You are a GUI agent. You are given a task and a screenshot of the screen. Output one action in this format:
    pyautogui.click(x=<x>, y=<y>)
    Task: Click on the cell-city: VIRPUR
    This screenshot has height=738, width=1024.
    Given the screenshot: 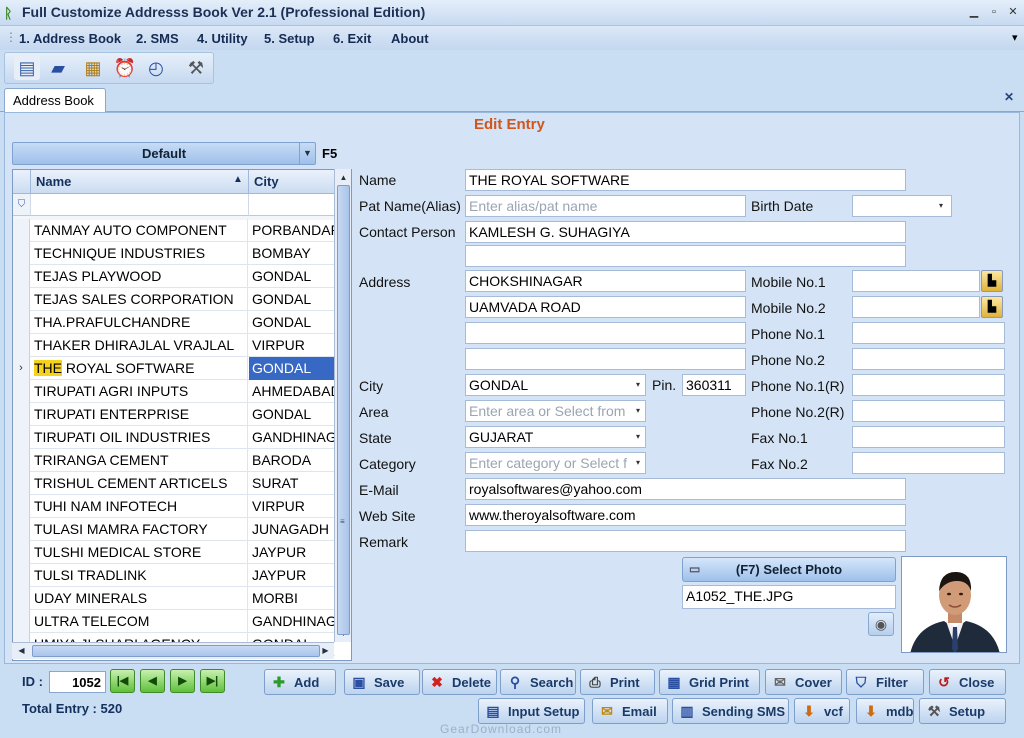 What is the action you would take?
    pyautogui.click(x=292, y=345)
    